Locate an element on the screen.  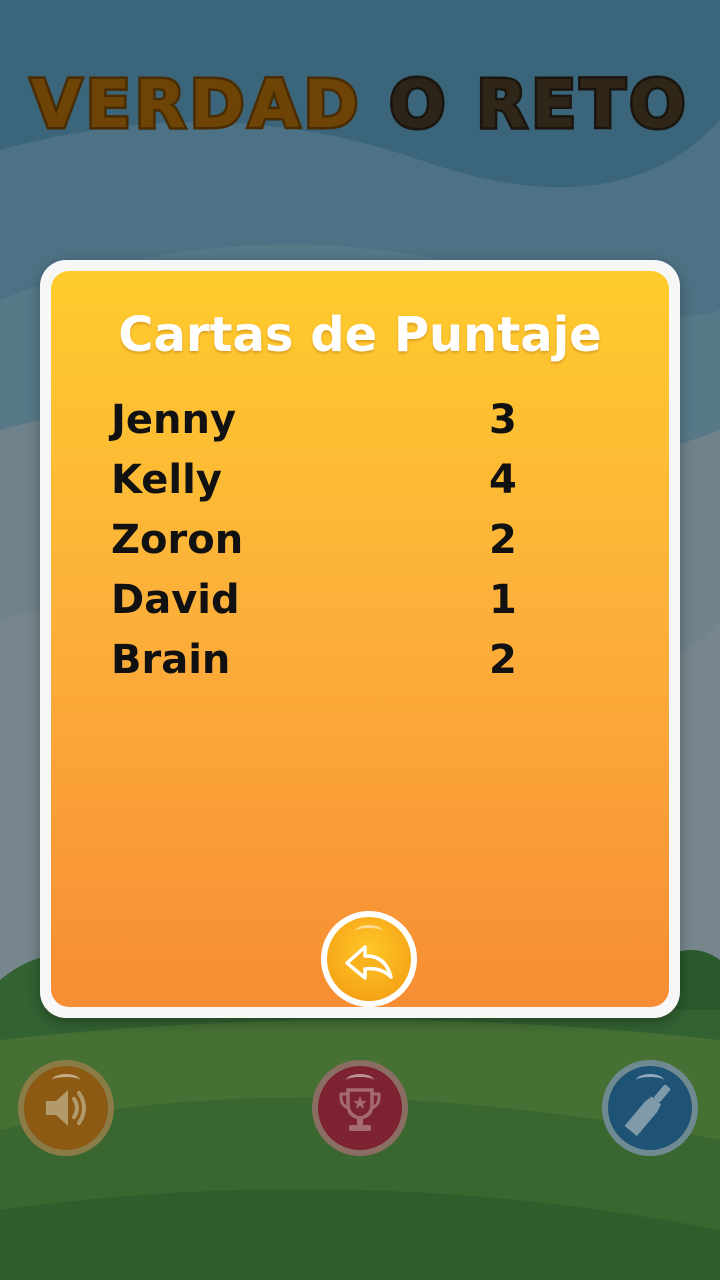
speaker-icon is located at coordinates (66, 1108).